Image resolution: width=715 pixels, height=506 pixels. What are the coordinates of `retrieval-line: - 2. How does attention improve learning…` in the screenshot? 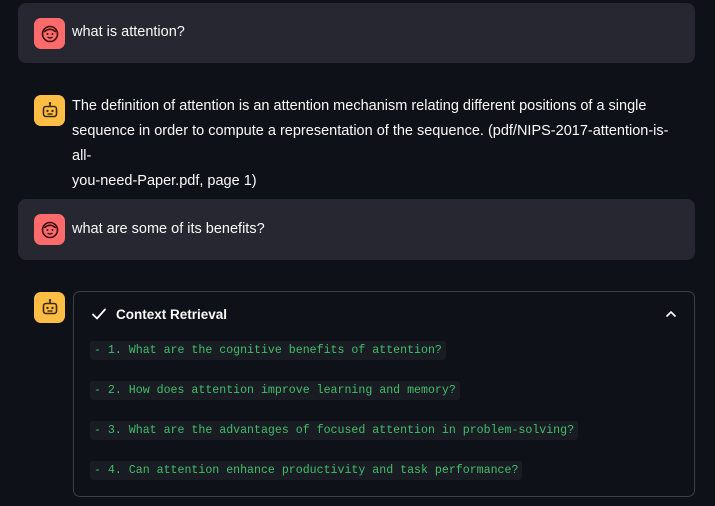 It's located at (275, 390).